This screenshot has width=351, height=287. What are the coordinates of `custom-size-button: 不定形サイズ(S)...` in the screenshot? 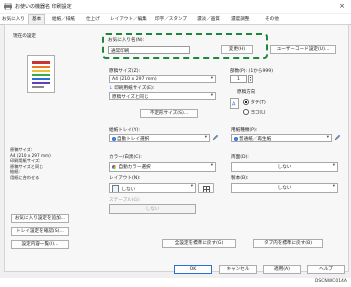 It's located at (169, 113).